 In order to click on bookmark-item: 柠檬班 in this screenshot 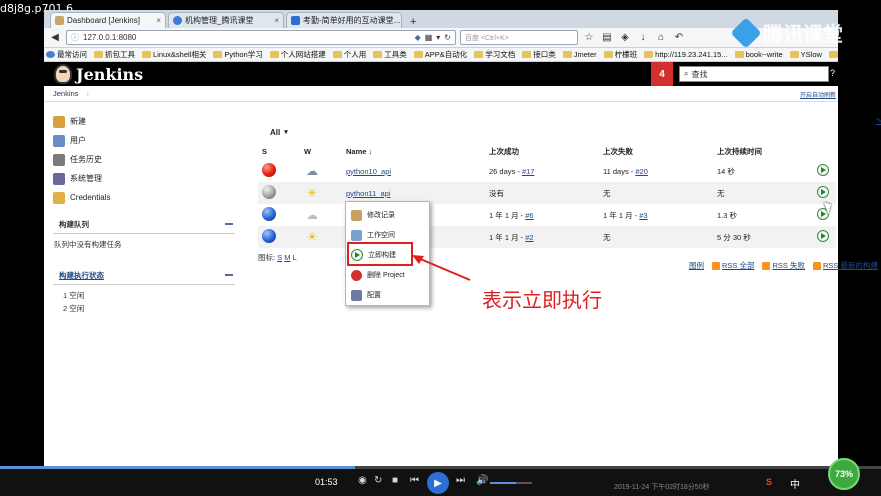, I will do `click(620, 54)`.